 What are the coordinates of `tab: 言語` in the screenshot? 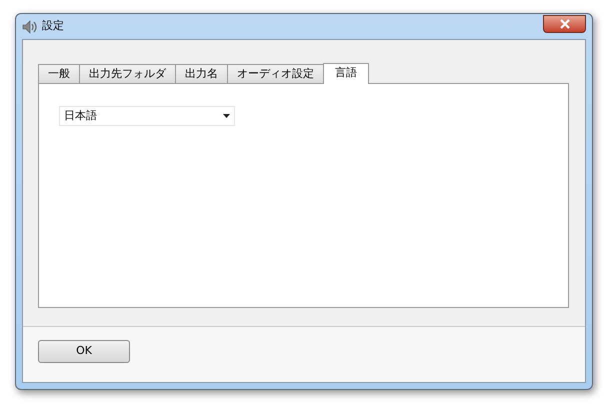 It's located at (346, 73).